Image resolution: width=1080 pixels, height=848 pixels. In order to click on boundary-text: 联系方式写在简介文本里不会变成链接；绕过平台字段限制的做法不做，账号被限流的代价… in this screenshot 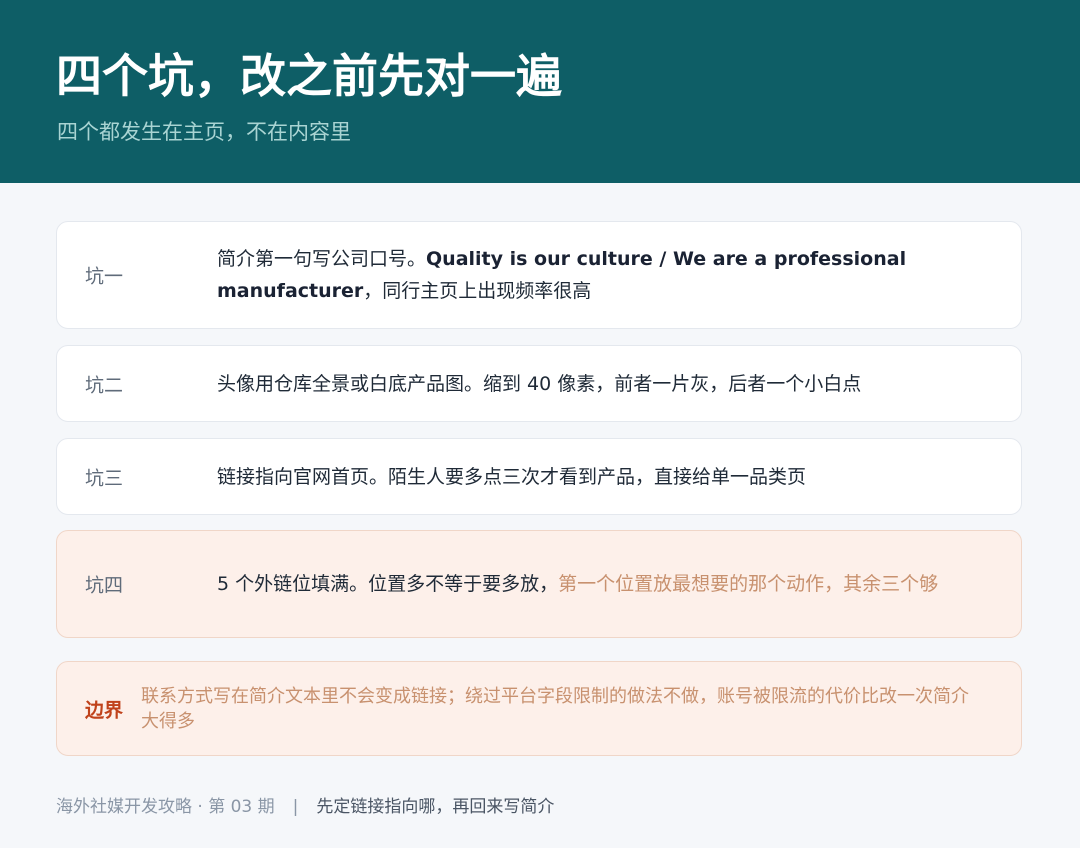, I will do `click(555, 708)`.